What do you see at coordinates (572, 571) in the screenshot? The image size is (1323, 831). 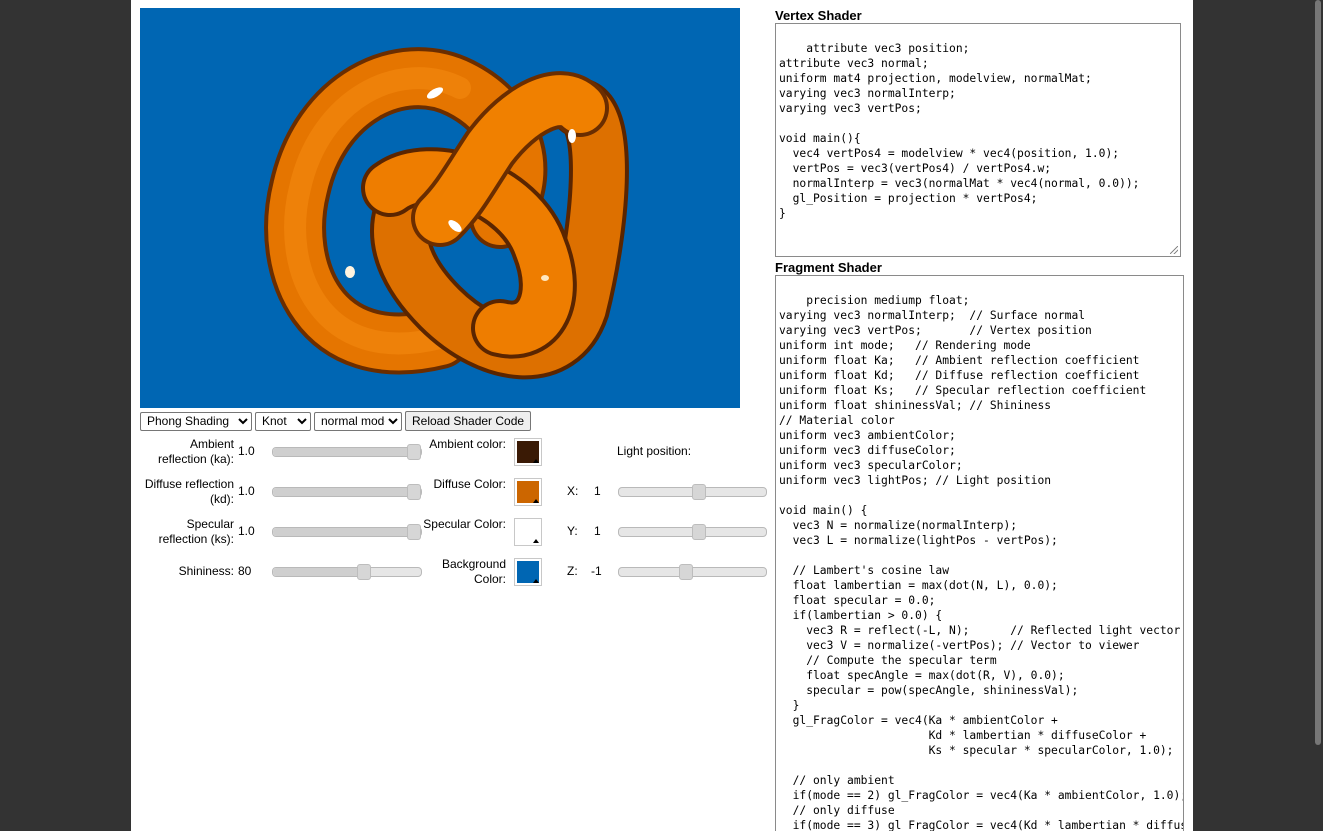 I see `light-z-label: Z:` at bounding box center [572, 571].